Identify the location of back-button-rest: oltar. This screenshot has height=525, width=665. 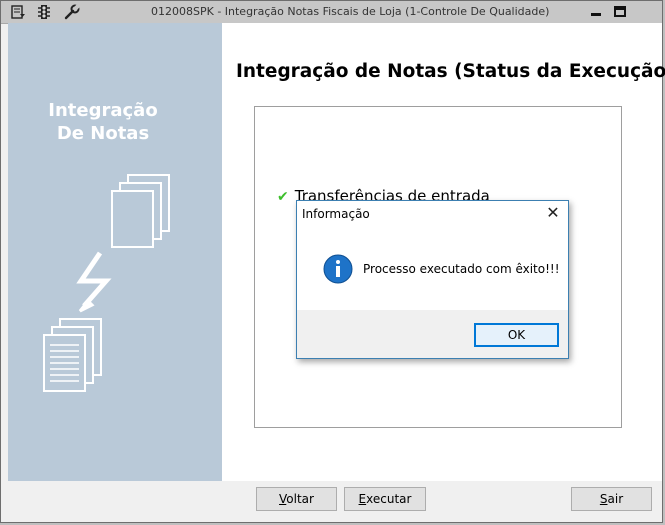
(300, 499).